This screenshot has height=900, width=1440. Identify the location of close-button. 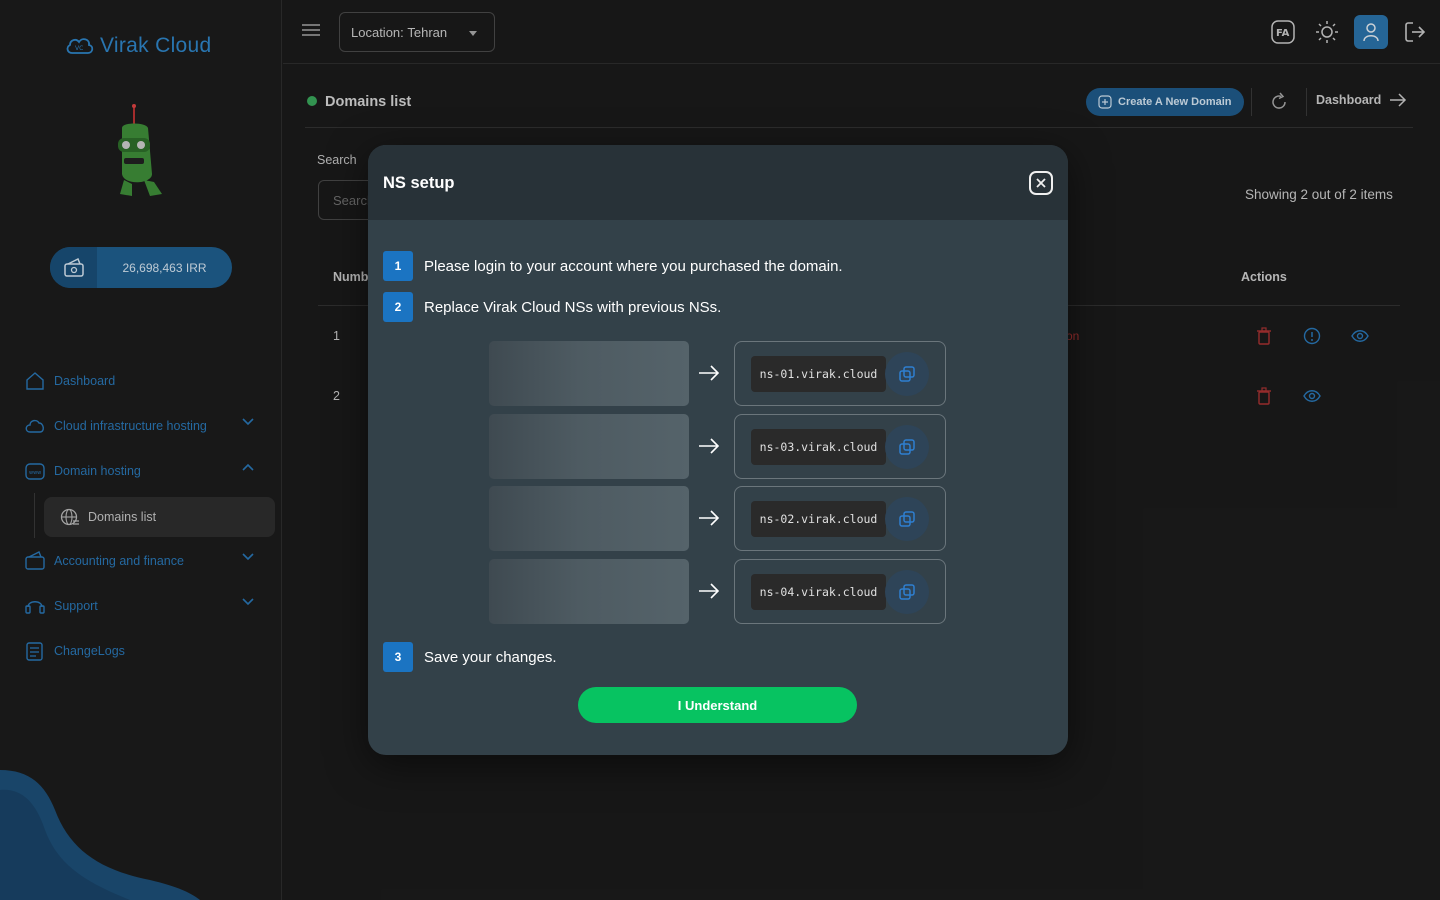
(1041, 183).